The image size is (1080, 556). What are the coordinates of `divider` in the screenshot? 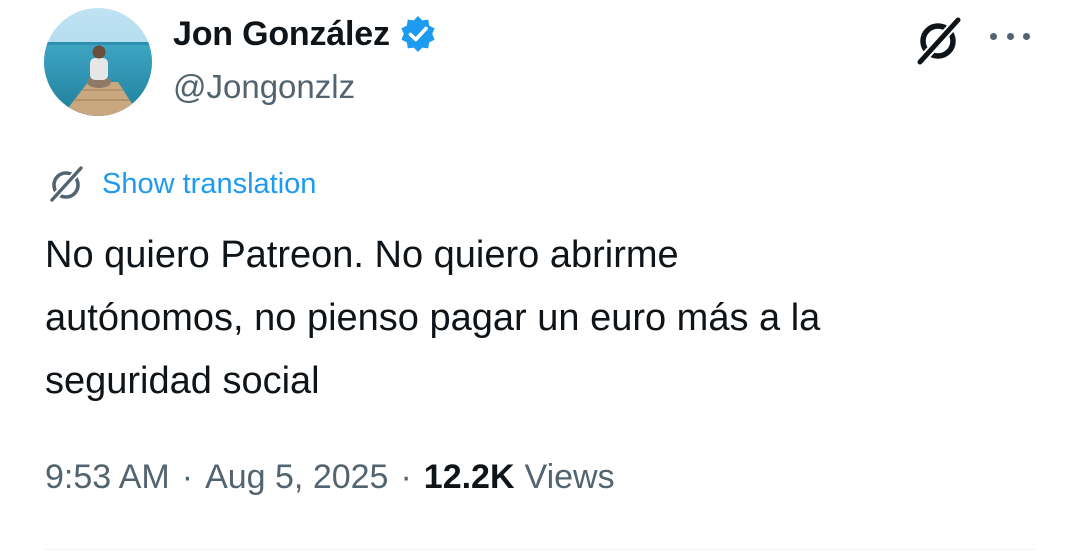 It's located at (540, 549).